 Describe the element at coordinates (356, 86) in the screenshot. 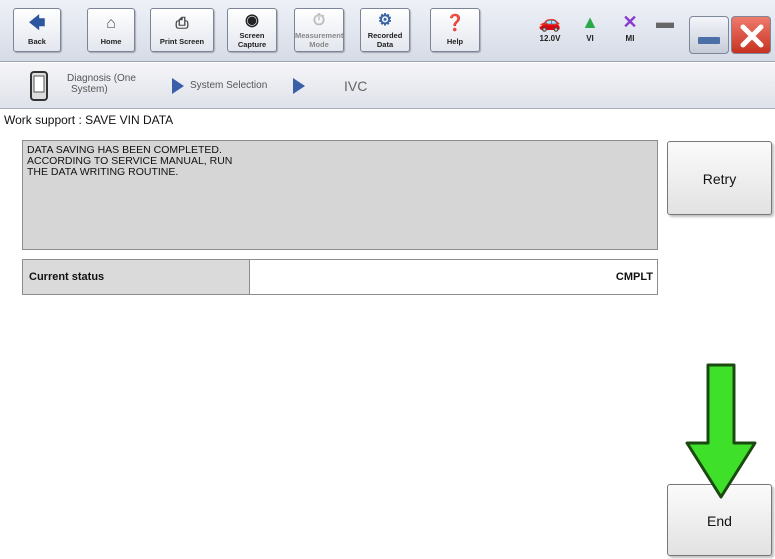

I see `breadcrumb-item-ivc: IVC` at that location.